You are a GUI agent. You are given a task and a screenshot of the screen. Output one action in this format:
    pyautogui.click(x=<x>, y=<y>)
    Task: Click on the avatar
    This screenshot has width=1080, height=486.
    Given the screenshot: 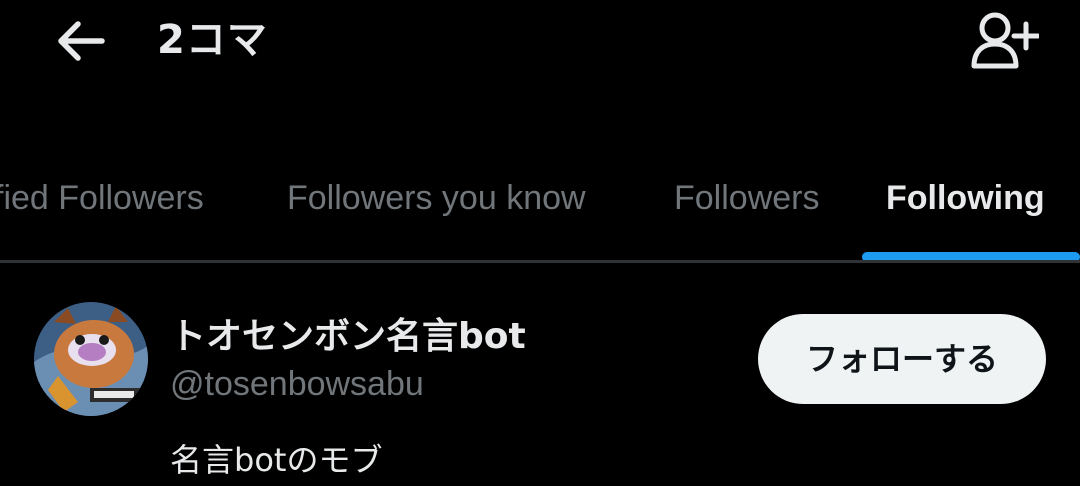 What is the action you would take?
    pyautogui.click(x=91, y=359)
    